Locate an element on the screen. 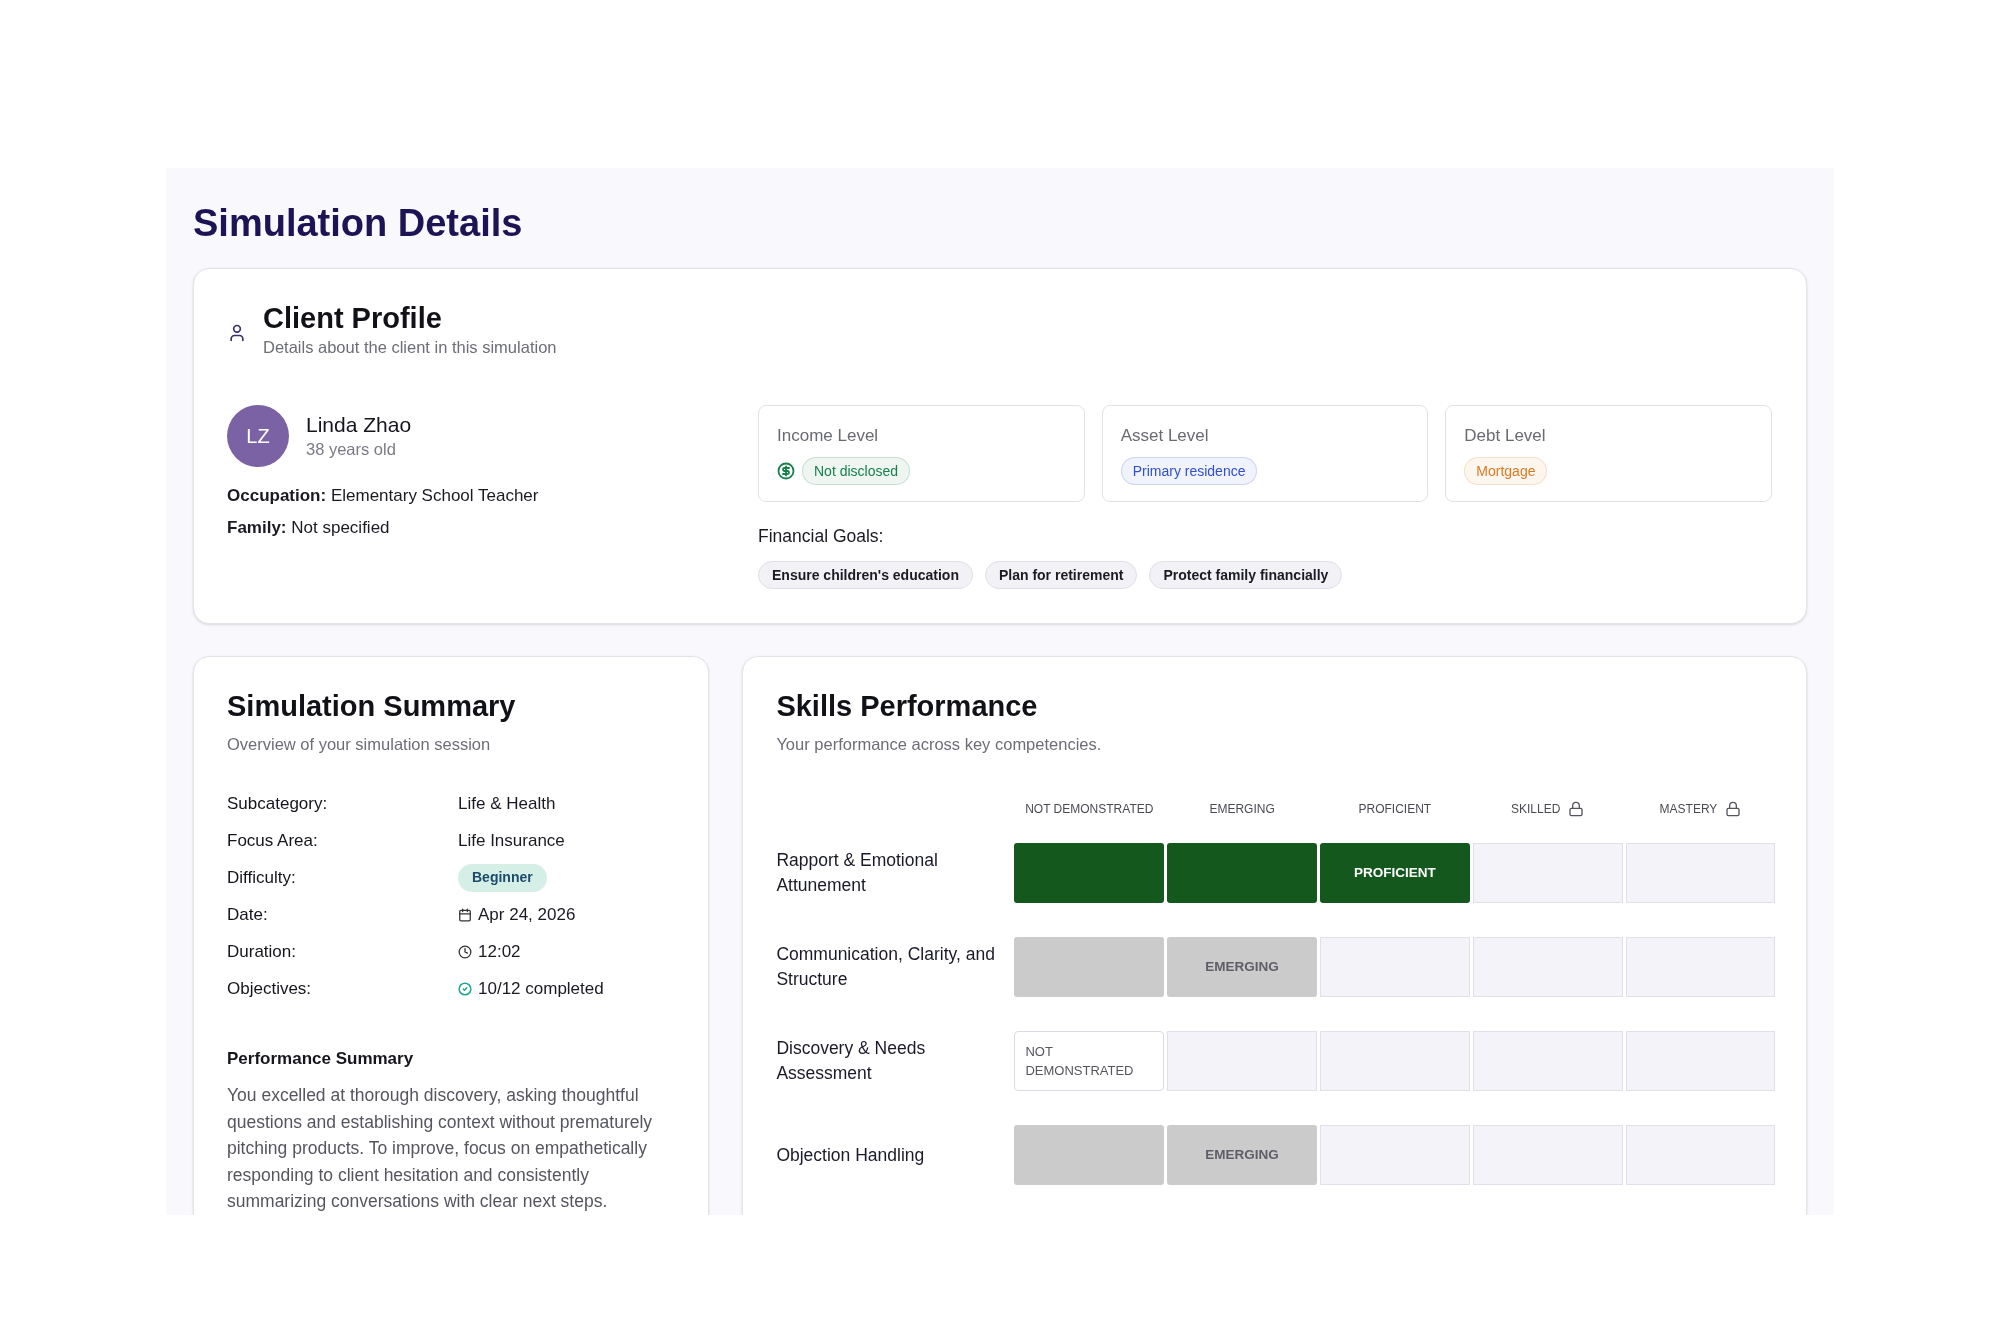  skill-name: Discovery & Needs Assessment is located at coordinates (851, 1061).